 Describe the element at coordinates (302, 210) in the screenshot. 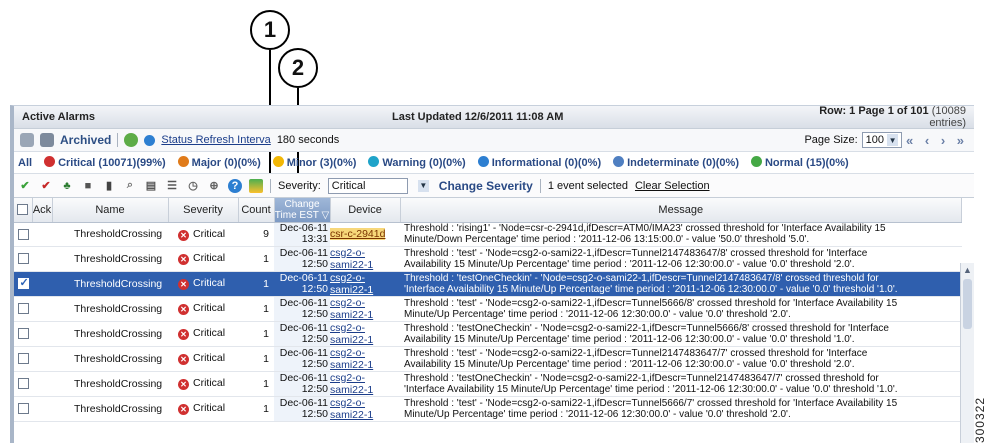

I see `column-change-time: Change Time EST ▽` at that location.